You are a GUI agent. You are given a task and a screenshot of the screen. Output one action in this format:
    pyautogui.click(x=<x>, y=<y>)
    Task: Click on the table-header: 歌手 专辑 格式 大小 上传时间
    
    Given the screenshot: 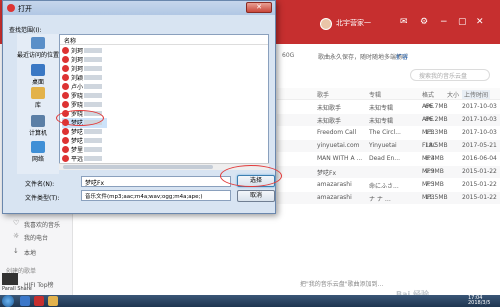 What is the action you would take?
    pyautogui.click(x=388, y=94)
    